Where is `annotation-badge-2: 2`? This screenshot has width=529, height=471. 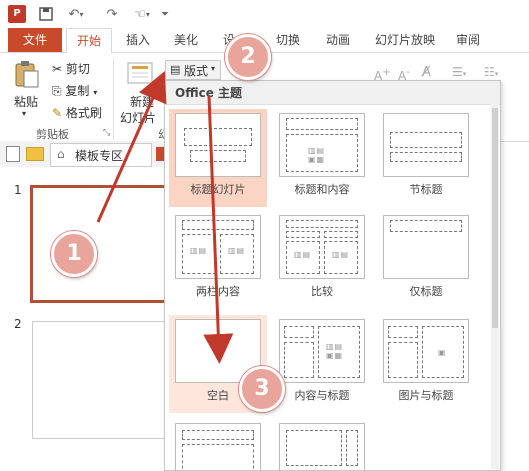 annotation-badge-2: 2 is located at coordinates (248, 57).